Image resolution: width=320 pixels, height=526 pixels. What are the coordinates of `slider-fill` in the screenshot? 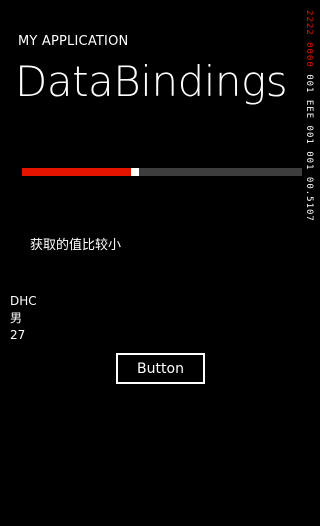 It's located at (76, 172).